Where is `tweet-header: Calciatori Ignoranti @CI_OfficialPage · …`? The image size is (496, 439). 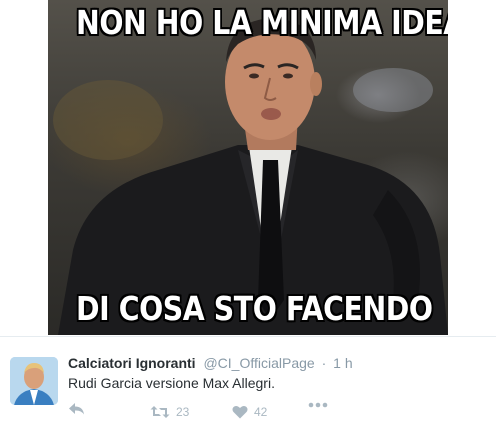 tweet-header: Calciatori Ignoranti @CI_OfficialPage · … is located at coordinates (210, 363).